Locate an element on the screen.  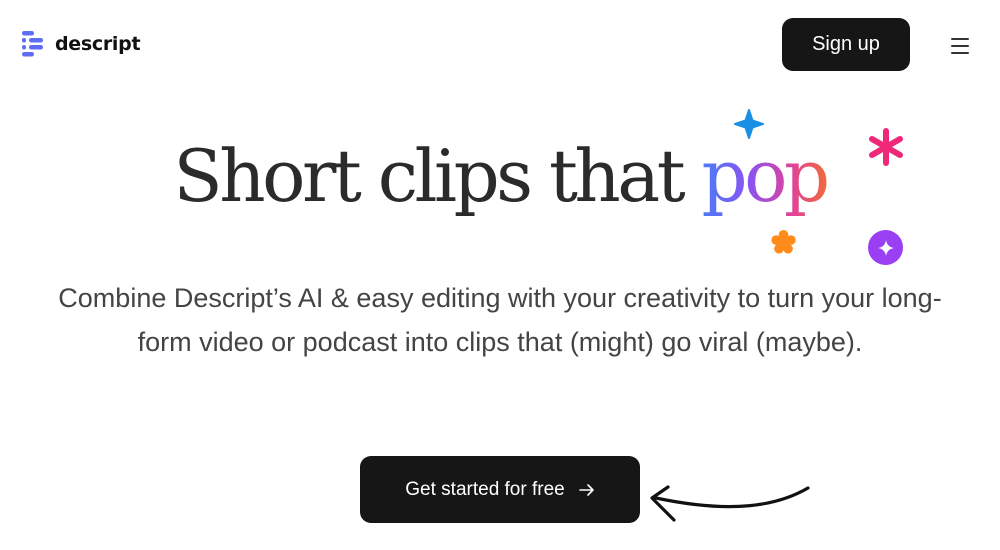
asterisk-icon is located at coordinates (886, 147).